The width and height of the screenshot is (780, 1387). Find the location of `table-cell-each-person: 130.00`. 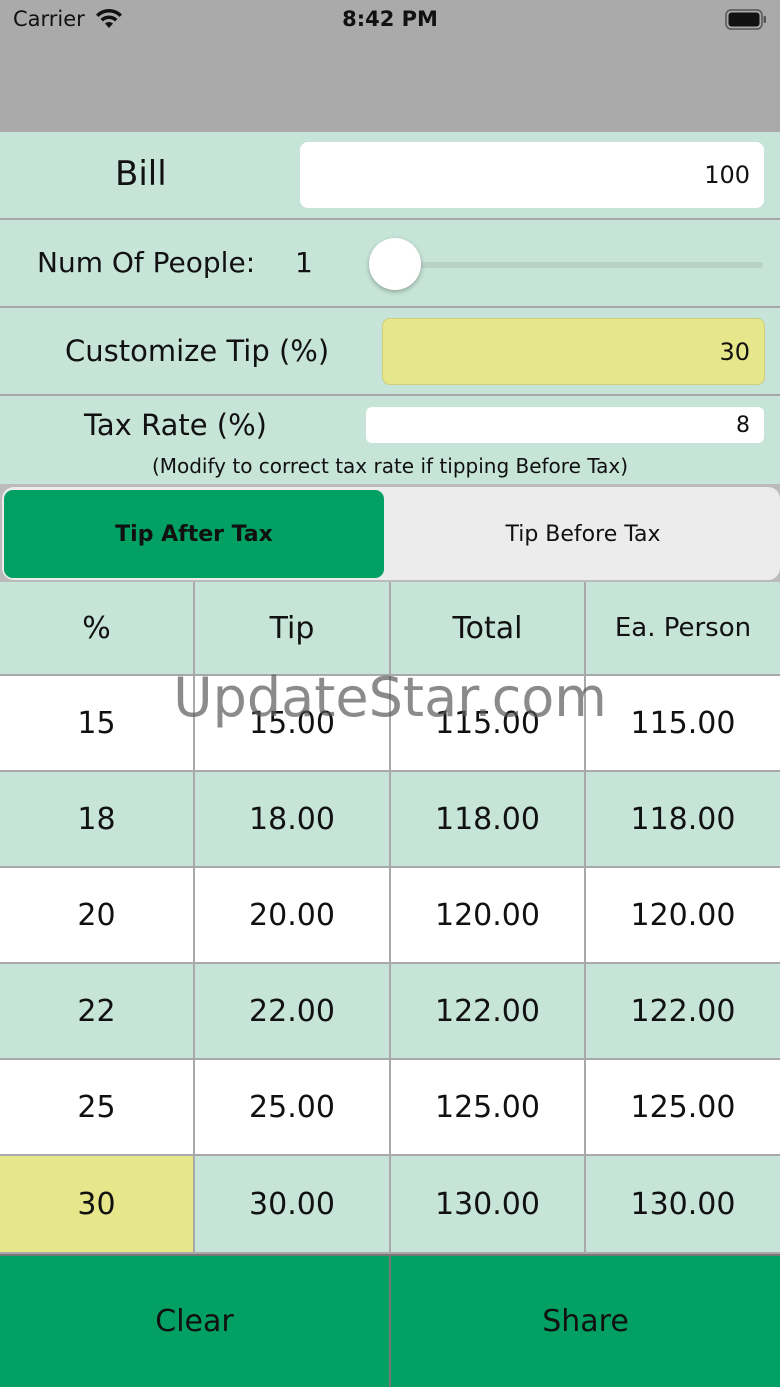

table-cell-each-person: 130.00 is located at coordinates (683, 1204).